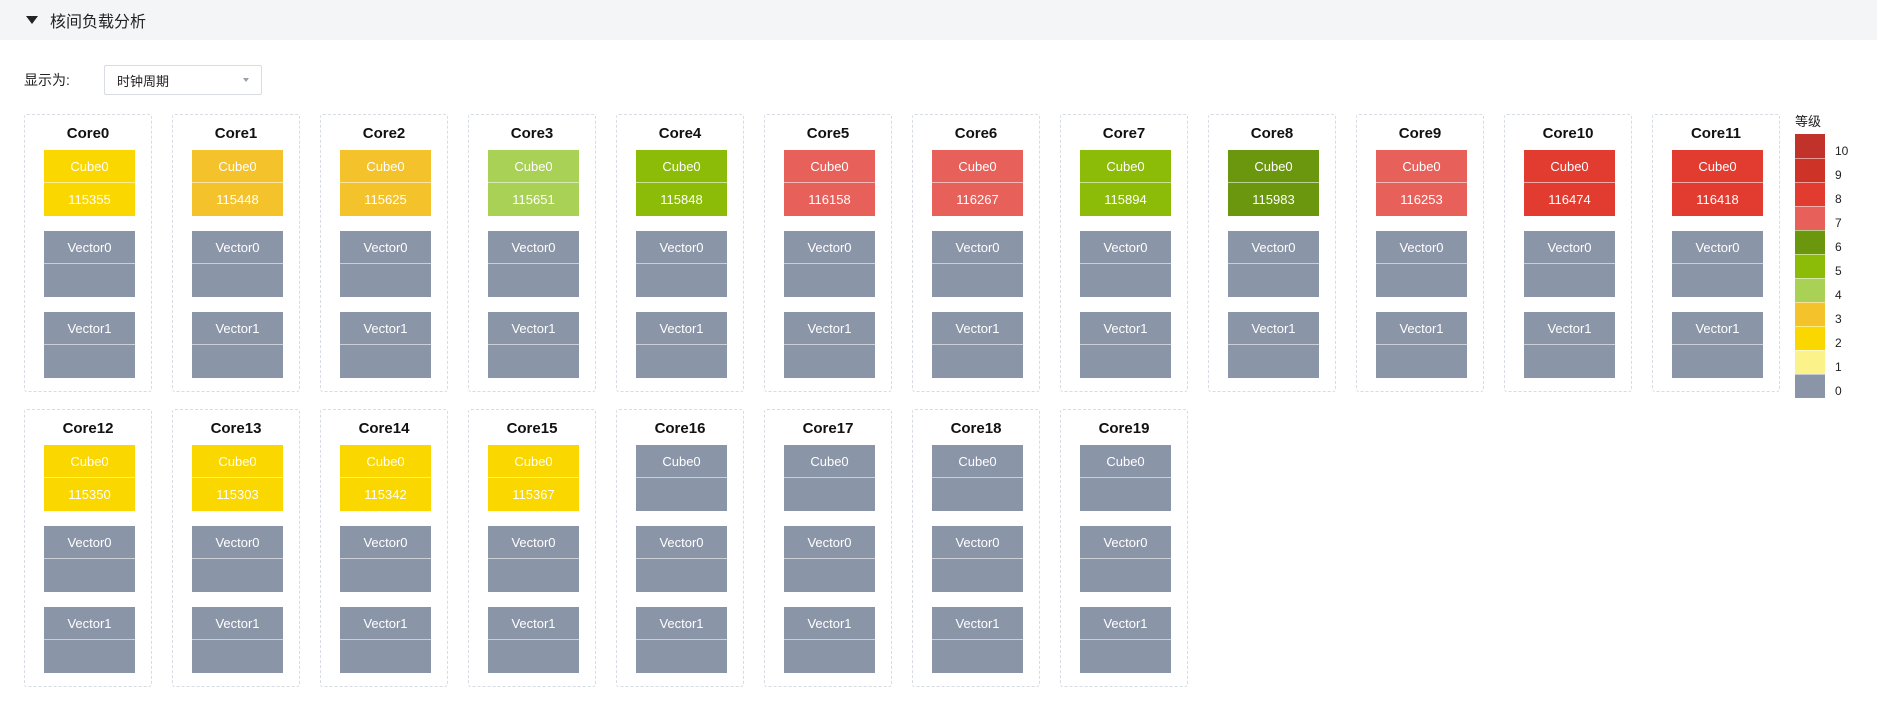 This screenshot has height=703, width=1877. What do you see at coordinates (681, 183) in the screenshot?
I see `cube-unit: Cube0 115848` at bounding box center [681, 183].